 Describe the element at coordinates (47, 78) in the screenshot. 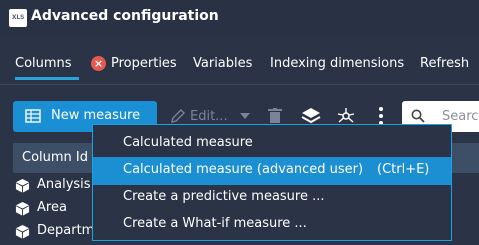

I see `active-tab-indicator` at that location.